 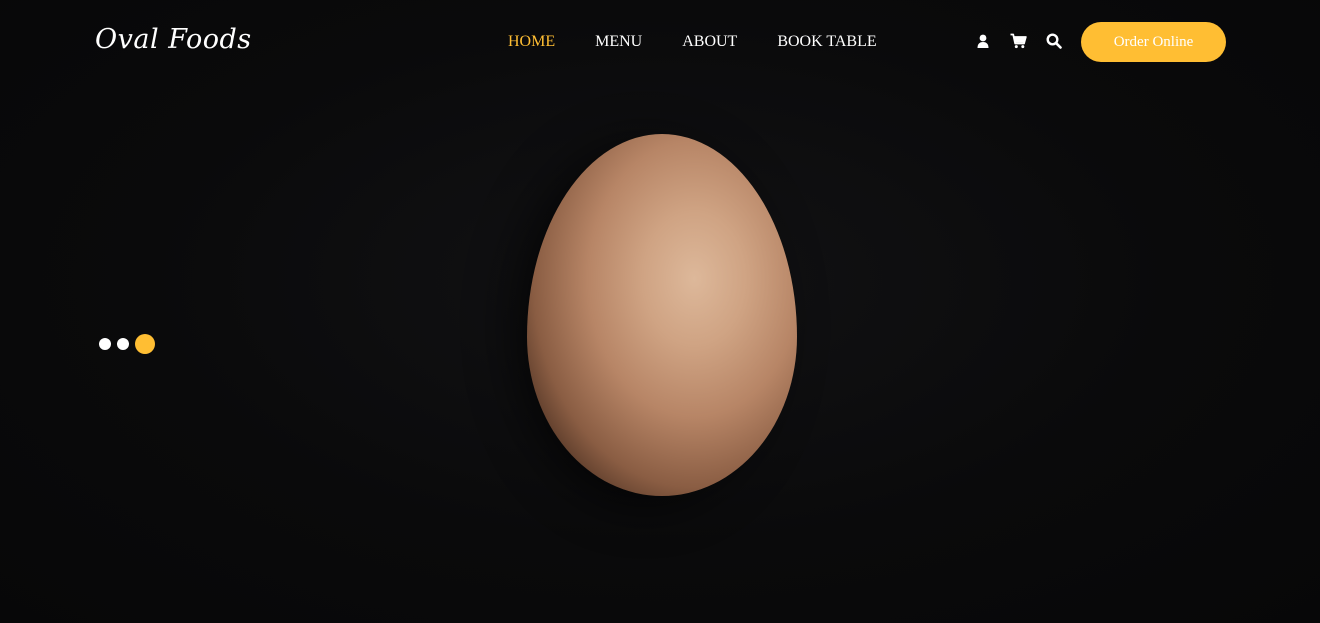 I want to click on nav-item-home: HOME, so click(x=531, y=42).